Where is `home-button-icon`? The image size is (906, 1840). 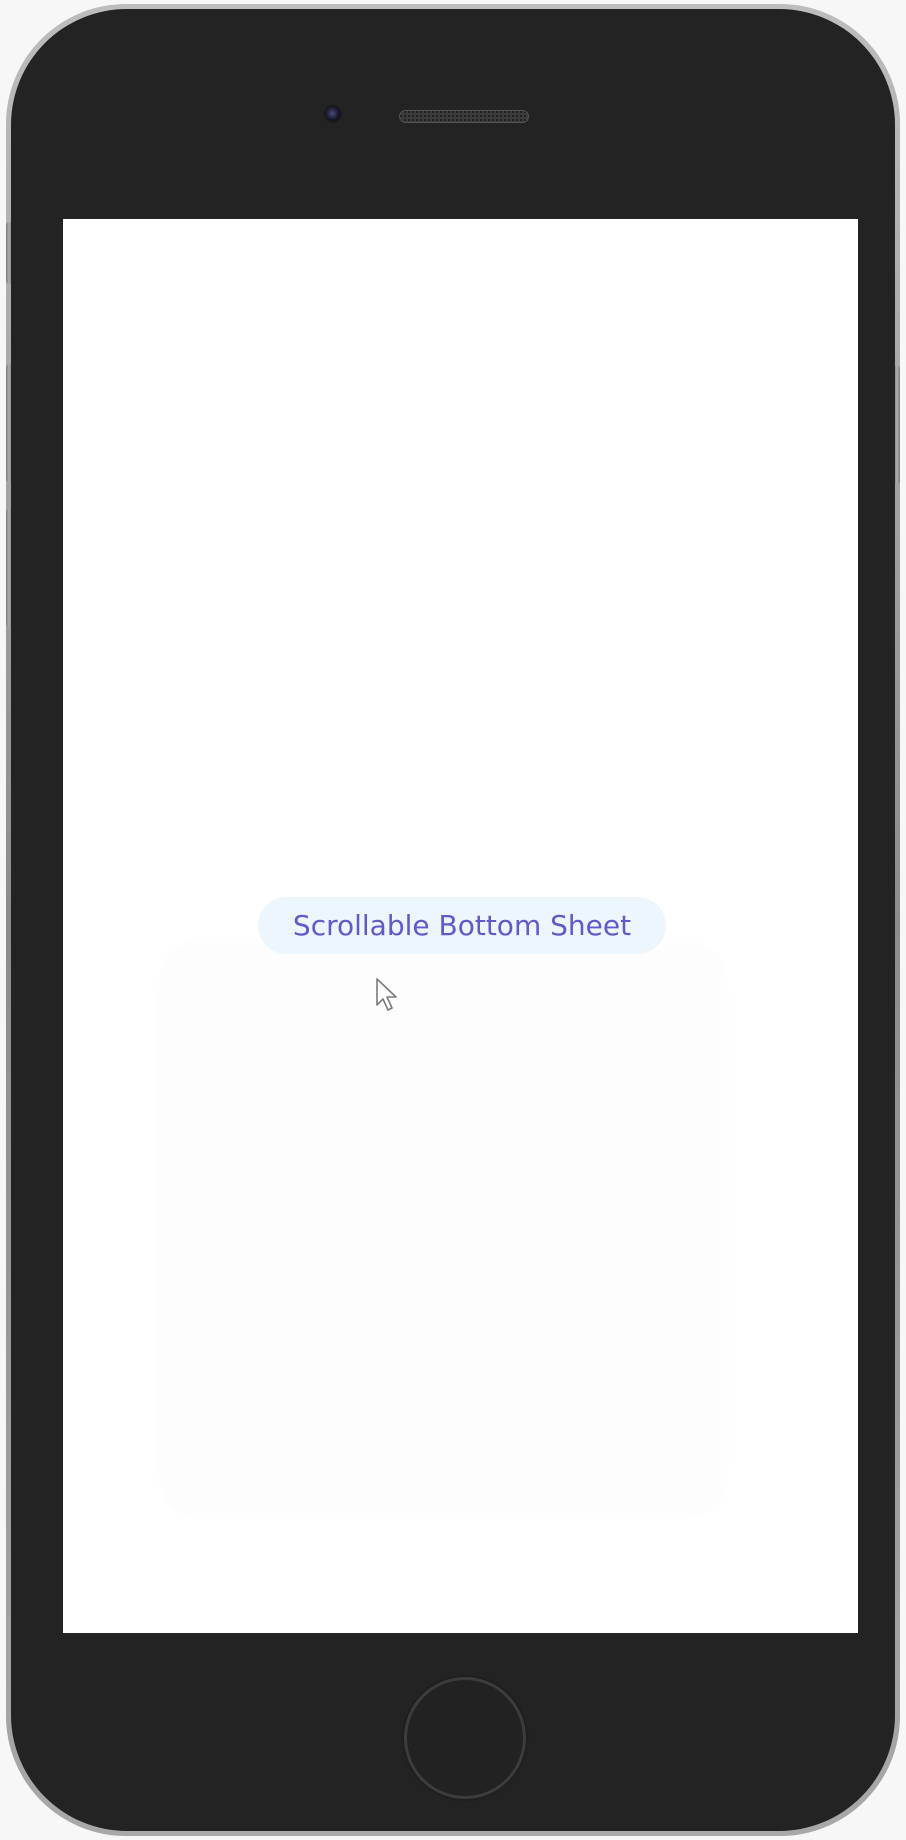 home-button-icon is located at coordinates (465, 1738).